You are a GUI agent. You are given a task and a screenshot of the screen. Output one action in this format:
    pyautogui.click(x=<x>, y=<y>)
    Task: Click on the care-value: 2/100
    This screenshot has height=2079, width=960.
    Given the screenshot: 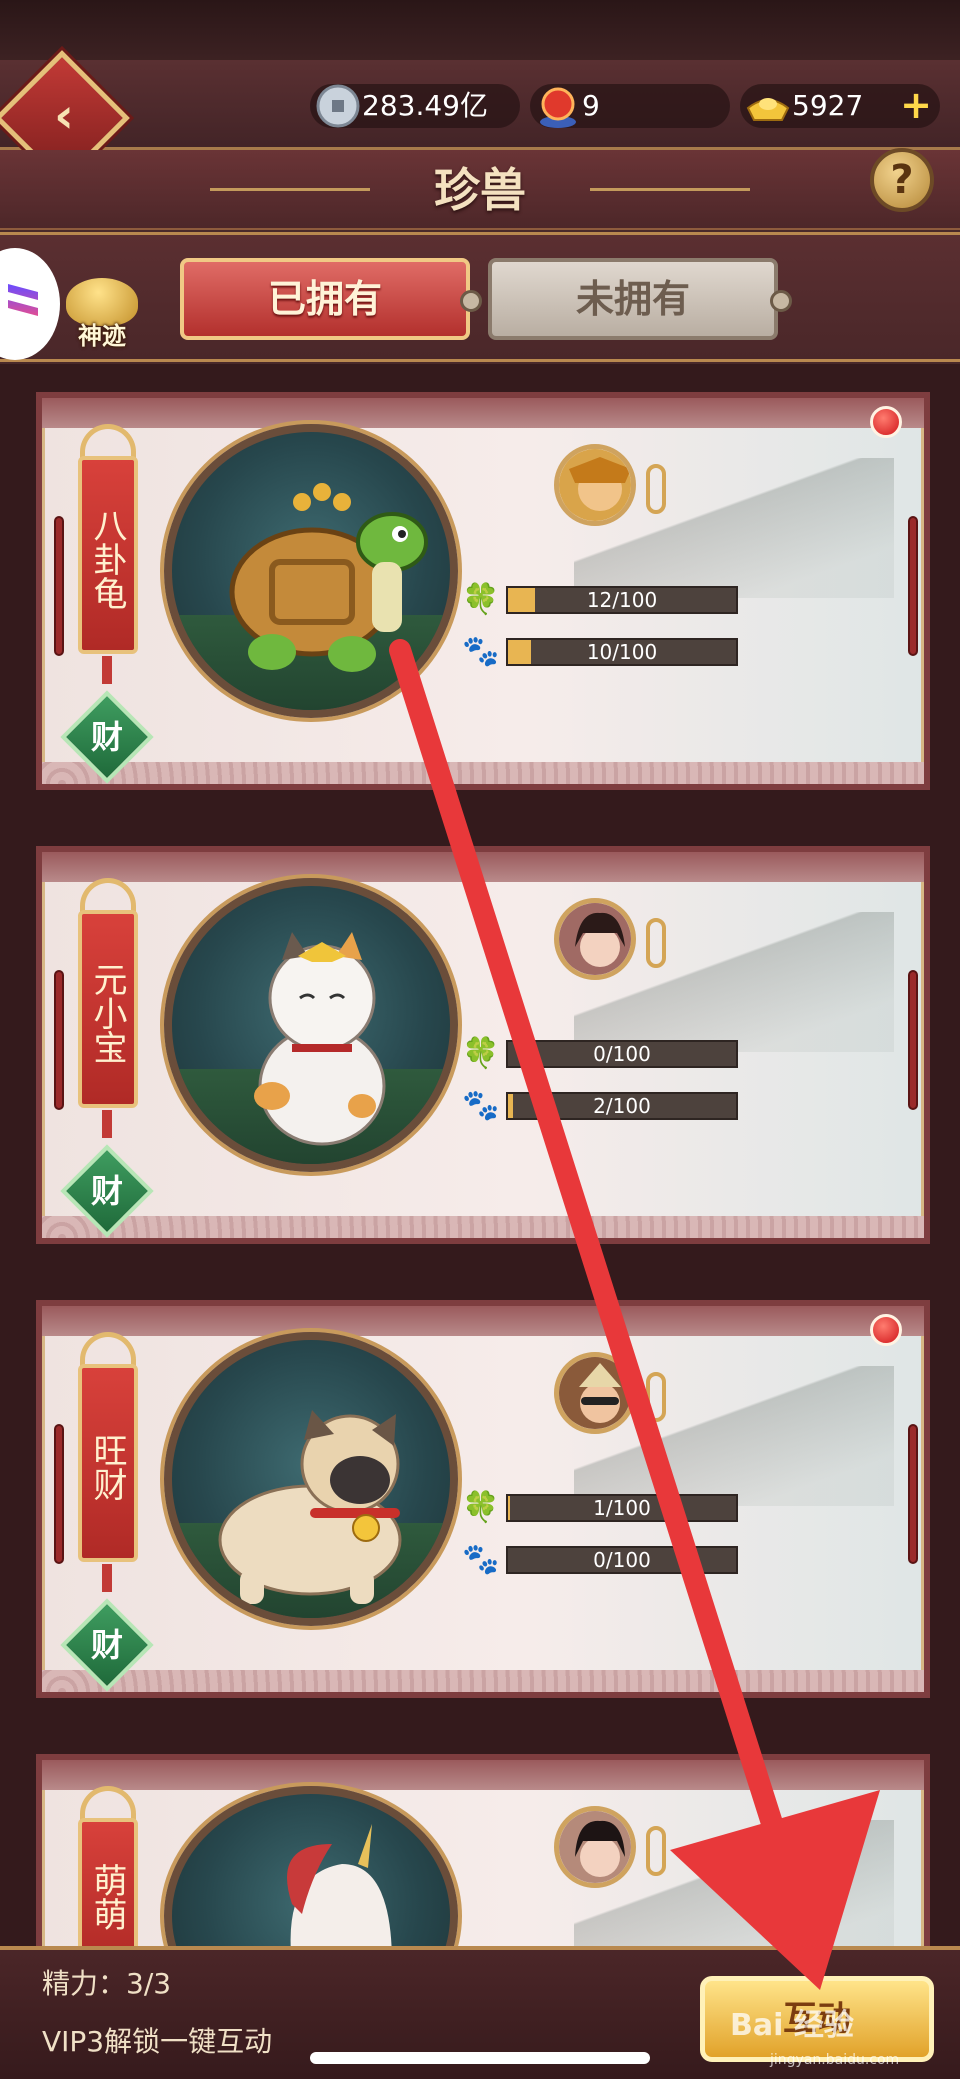 What is the action you would take?
    pyautogui.click(x=622, y=1106)
    